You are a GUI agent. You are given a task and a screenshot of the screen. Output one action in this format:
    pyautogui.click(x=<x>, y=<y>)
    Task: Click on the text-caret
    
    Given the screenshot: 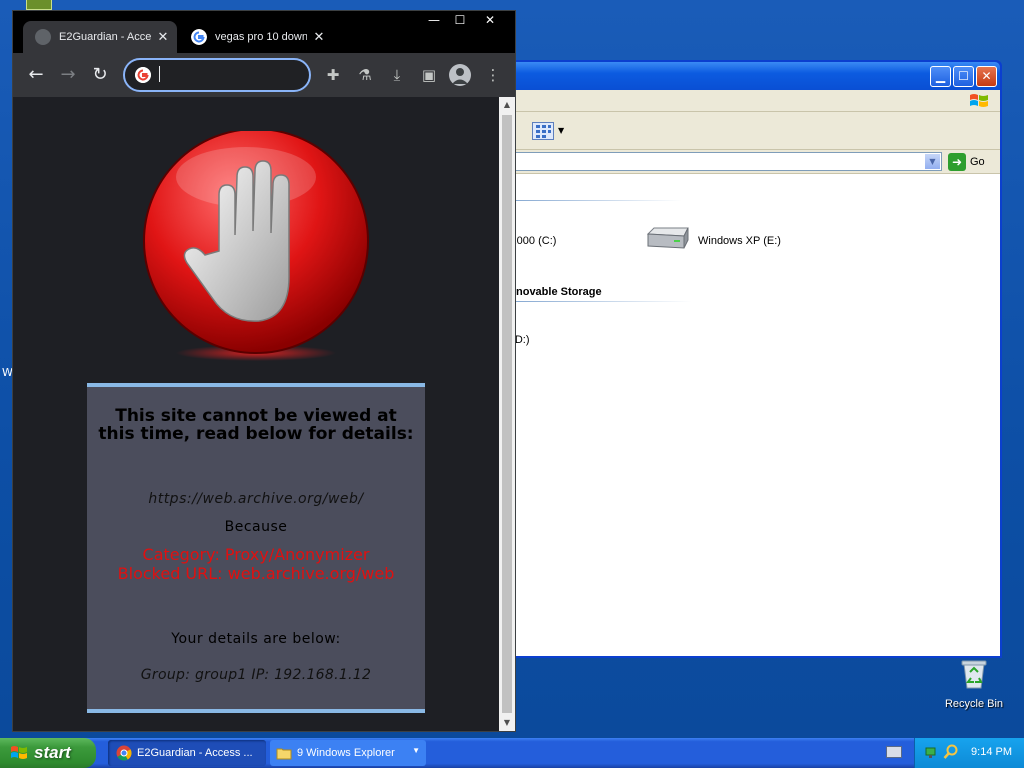 What is the action you would take?
    pyautogui.click(x=159, y=74)
    